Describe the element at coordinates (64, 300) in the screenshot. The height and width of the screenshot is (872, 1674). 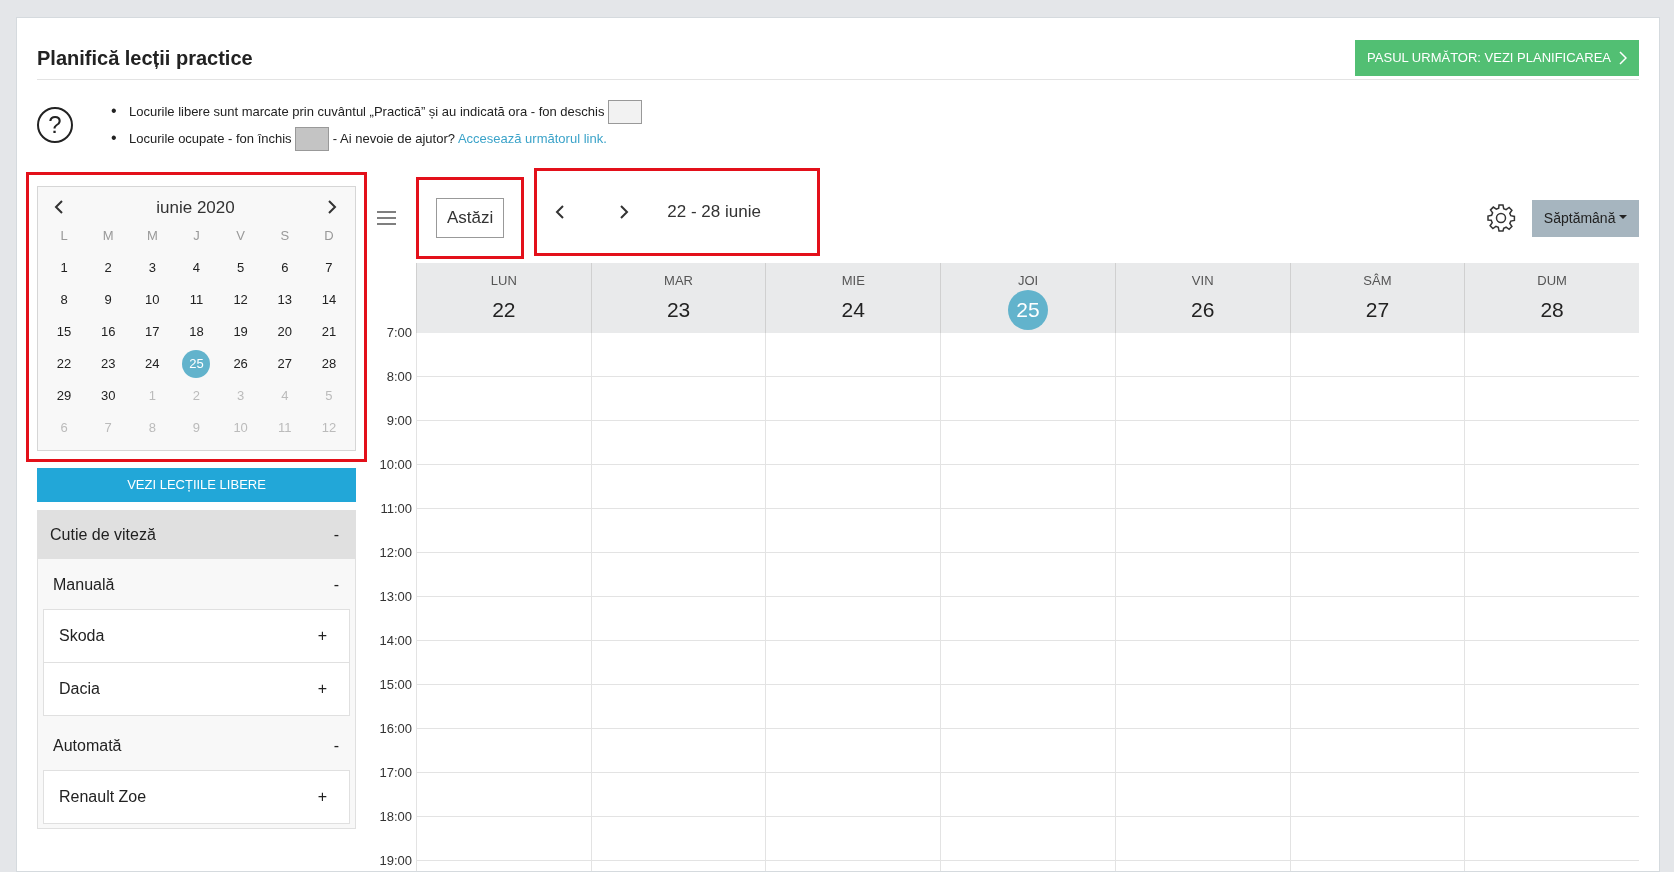
I see `calendar-day: 8` at that location.